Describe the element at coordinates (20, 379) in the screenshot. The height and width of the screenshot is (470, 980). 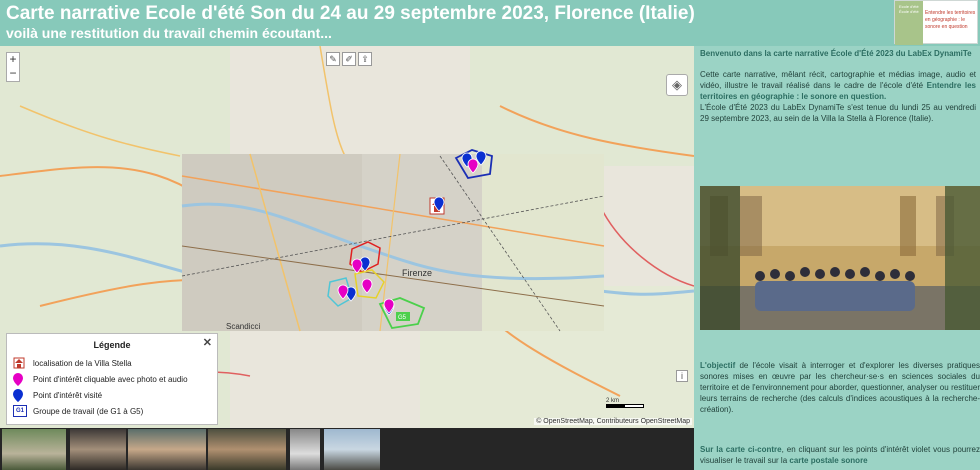
I see `magenta-pin-icon` at that location.